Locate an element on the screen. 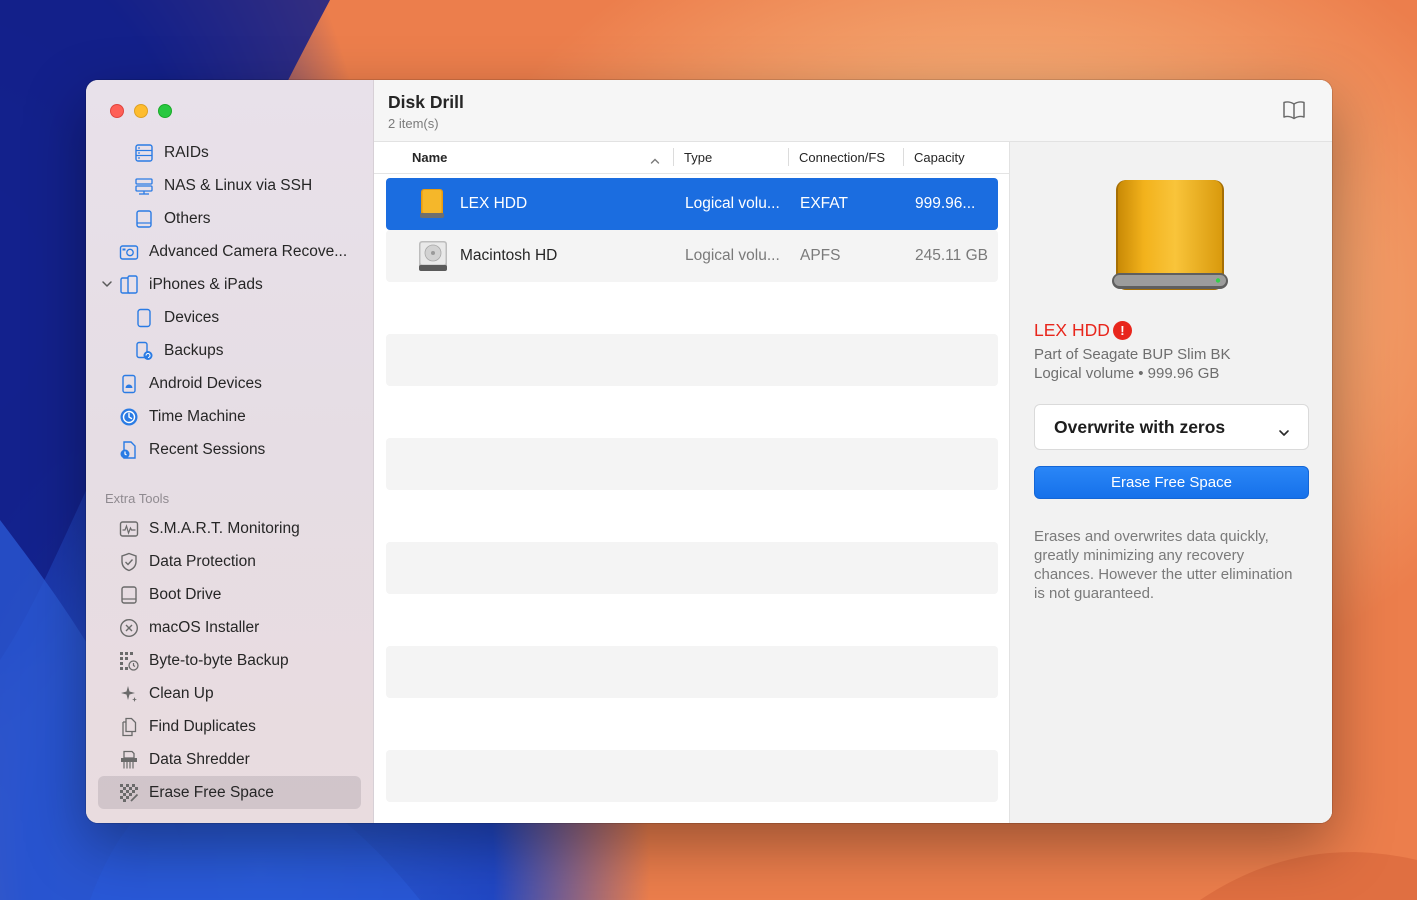 Image resolution: width=1417 pixels, height=900 pixels. sidebar-item-smart-monitoring: S.M.A.R.T. Monitoring is located at coordinates (229, 528).